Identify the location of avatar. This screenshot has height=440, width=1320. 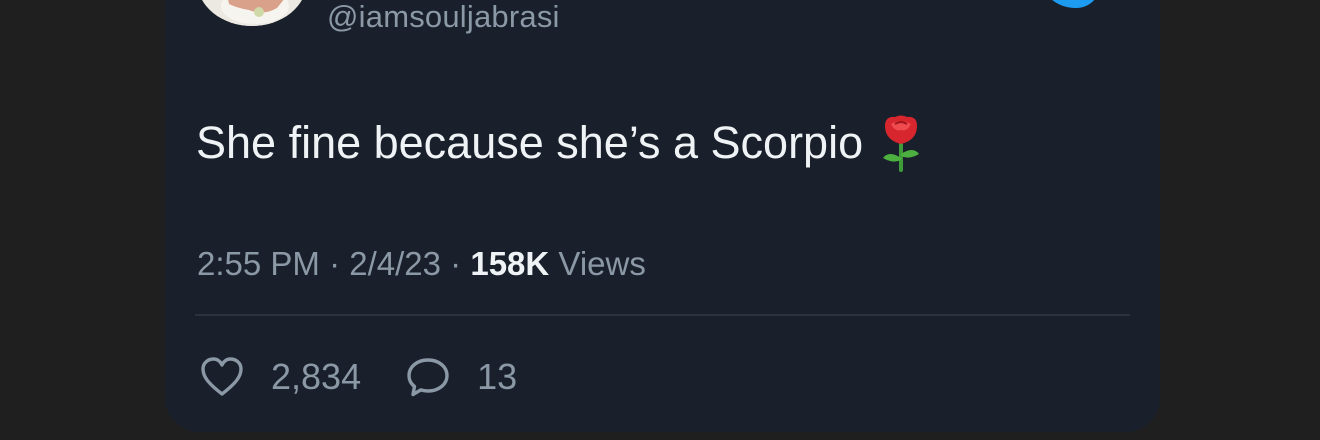
(252, 13).